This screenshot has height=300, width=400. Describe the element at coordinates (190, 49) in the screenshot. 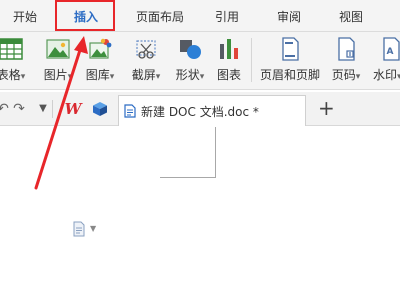

I see `shapes-icon` at that location.